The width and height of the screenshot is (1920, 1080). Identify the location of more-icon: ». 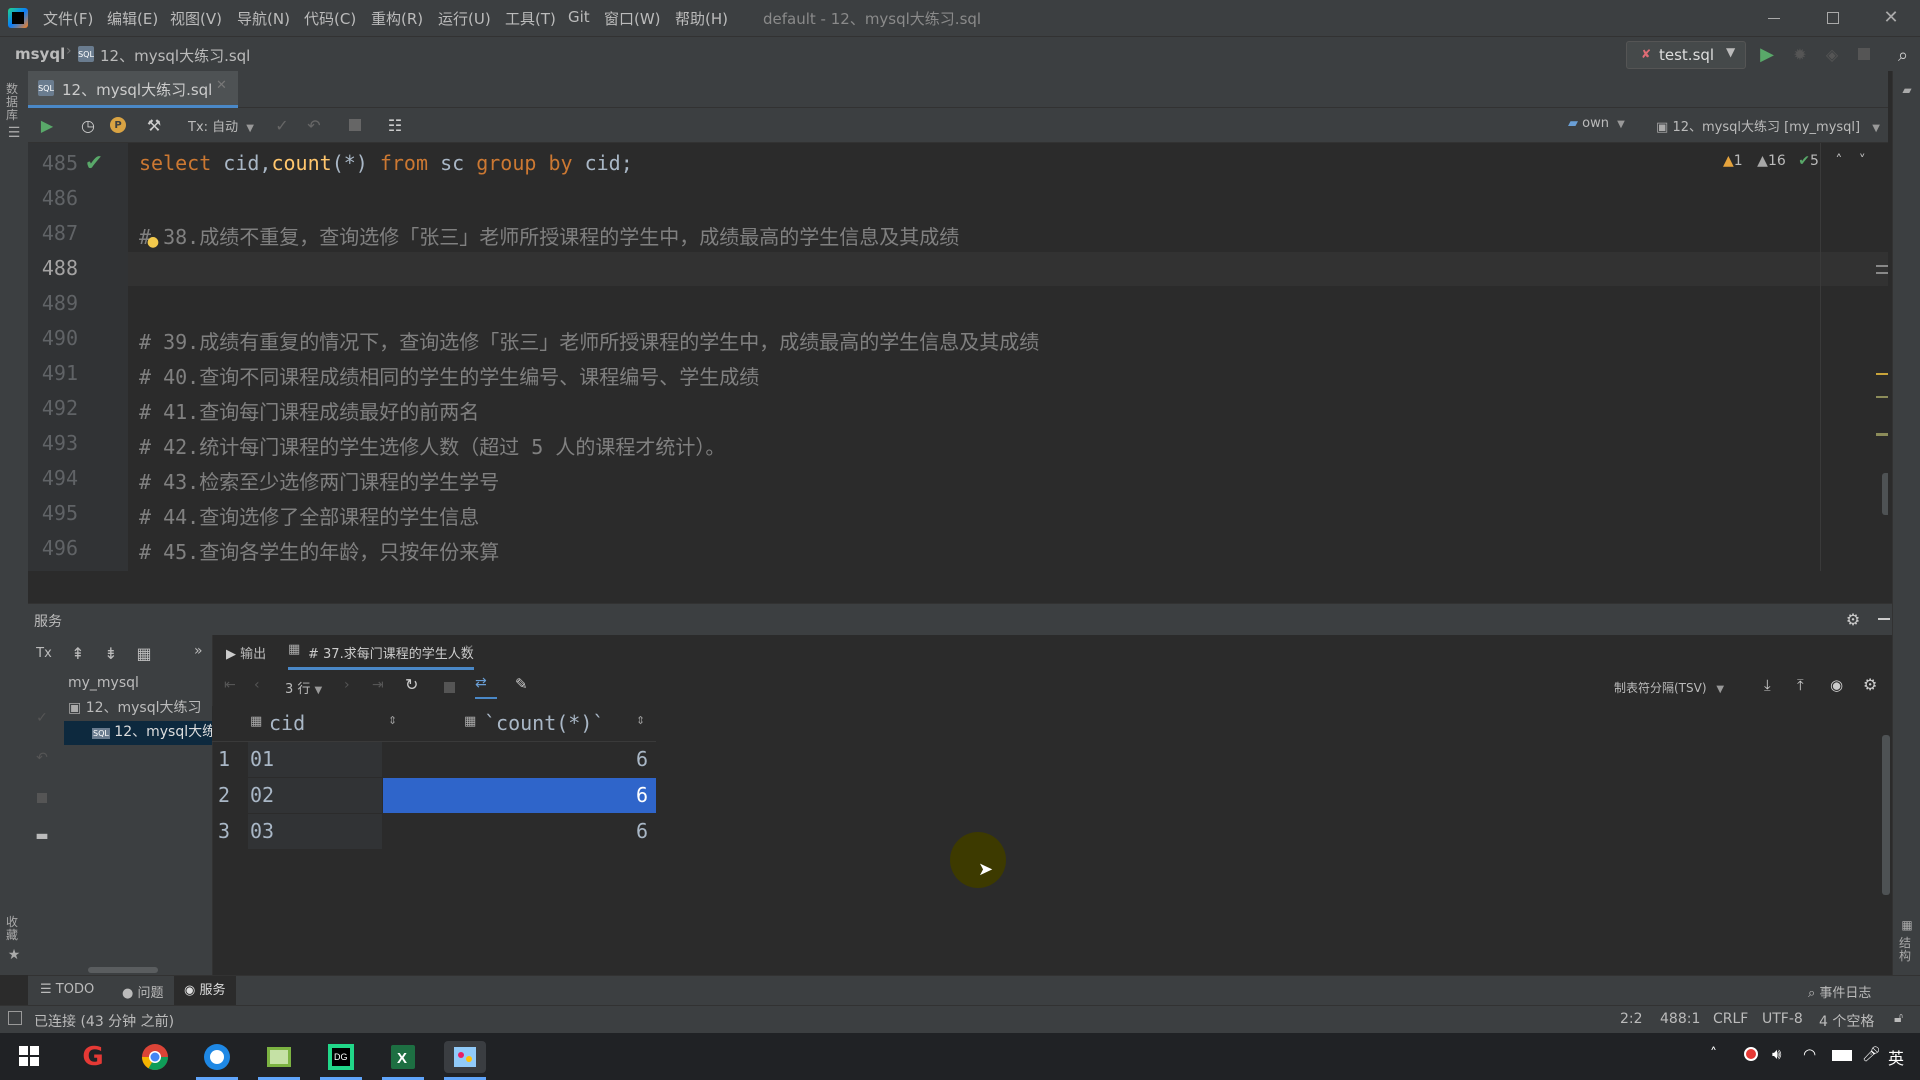
(198, 651).